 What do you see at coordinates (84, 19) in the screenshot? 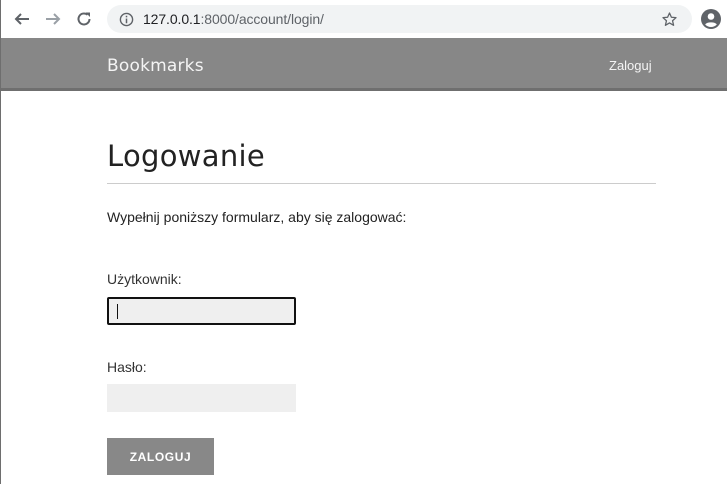
I see `reload-icon` at bounding box center [84, 19].